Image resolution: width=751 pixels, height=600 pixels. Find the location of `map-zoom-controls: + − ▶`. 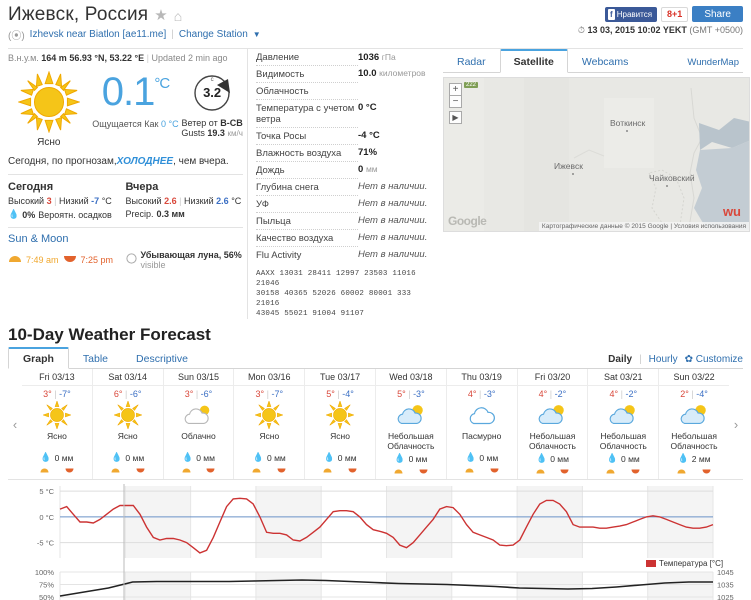

map-zoom-controls: + − ▶ is located at coordinates (455, 103).